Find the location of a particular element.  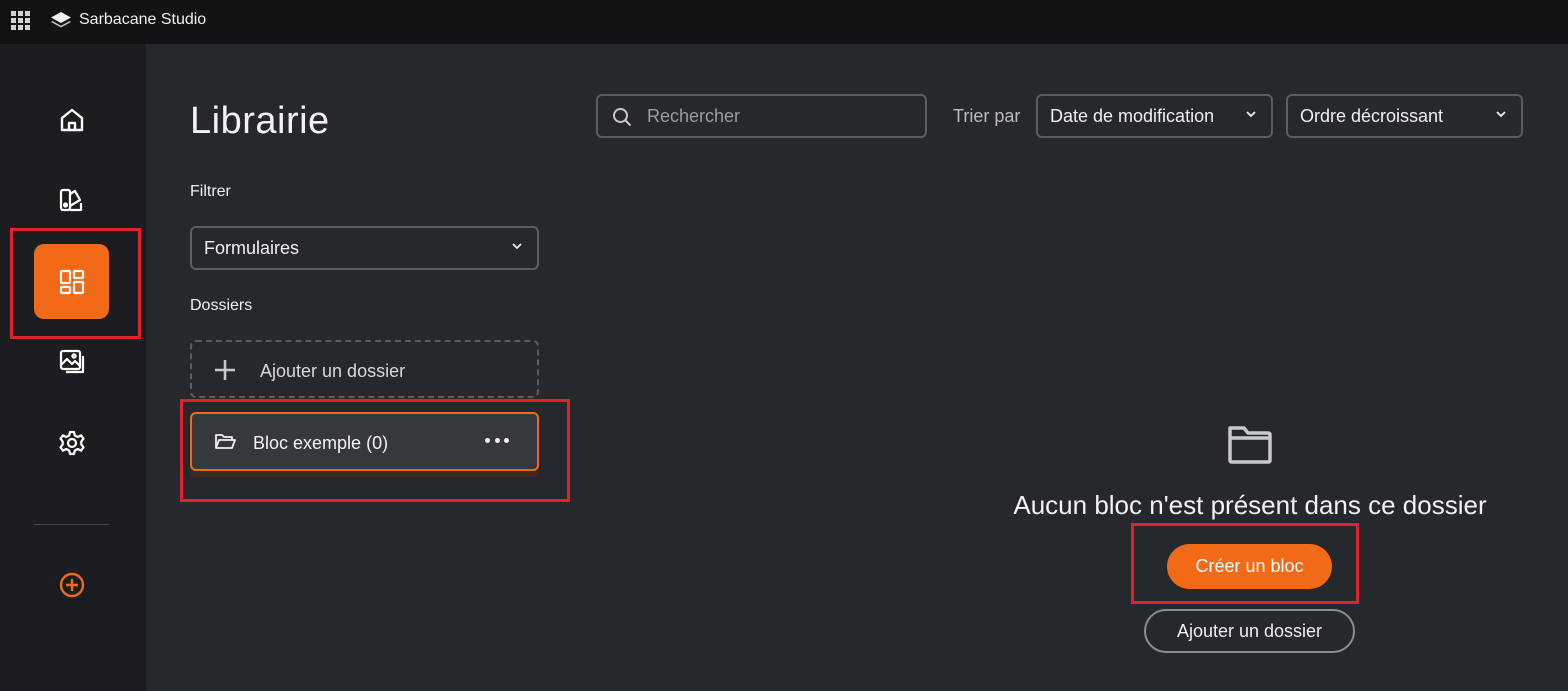

sidebar-item-settings is located at coordinates (71, 442).